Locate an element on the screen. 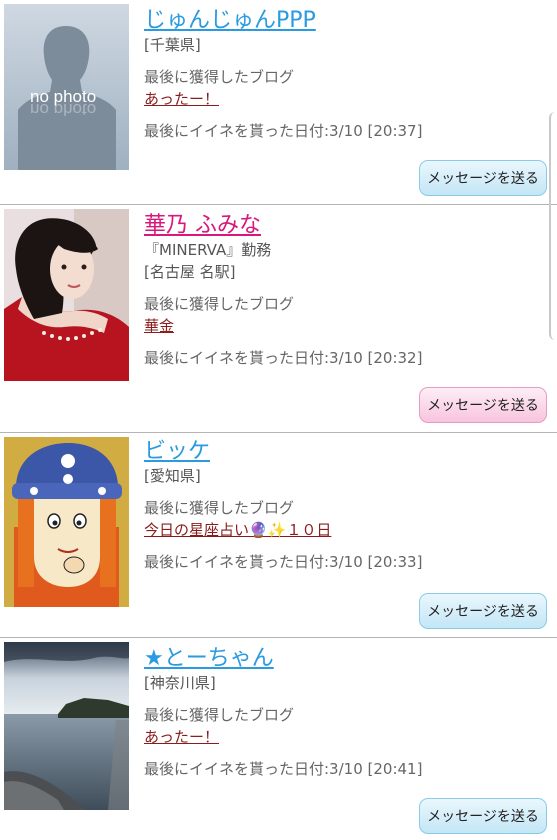 The width and height of the screenshot is (557, 840). last-like-date: 最後にイイネを貰った日付:3/10 [20:41] is located at coordinates (283, 769).